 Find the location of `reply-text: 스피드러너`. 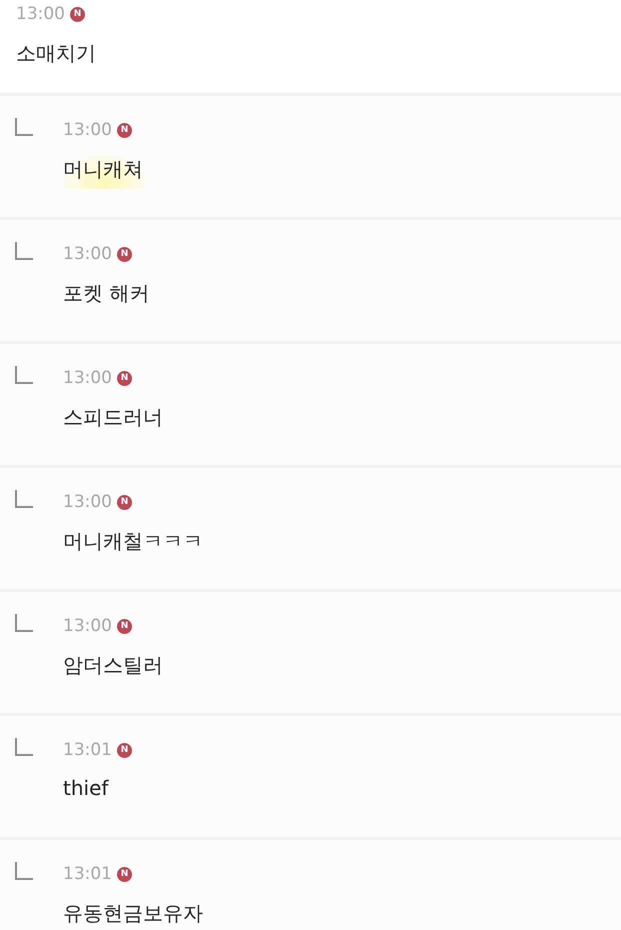

reply-text: 스피드러너 is located at coordinates (113, 417).